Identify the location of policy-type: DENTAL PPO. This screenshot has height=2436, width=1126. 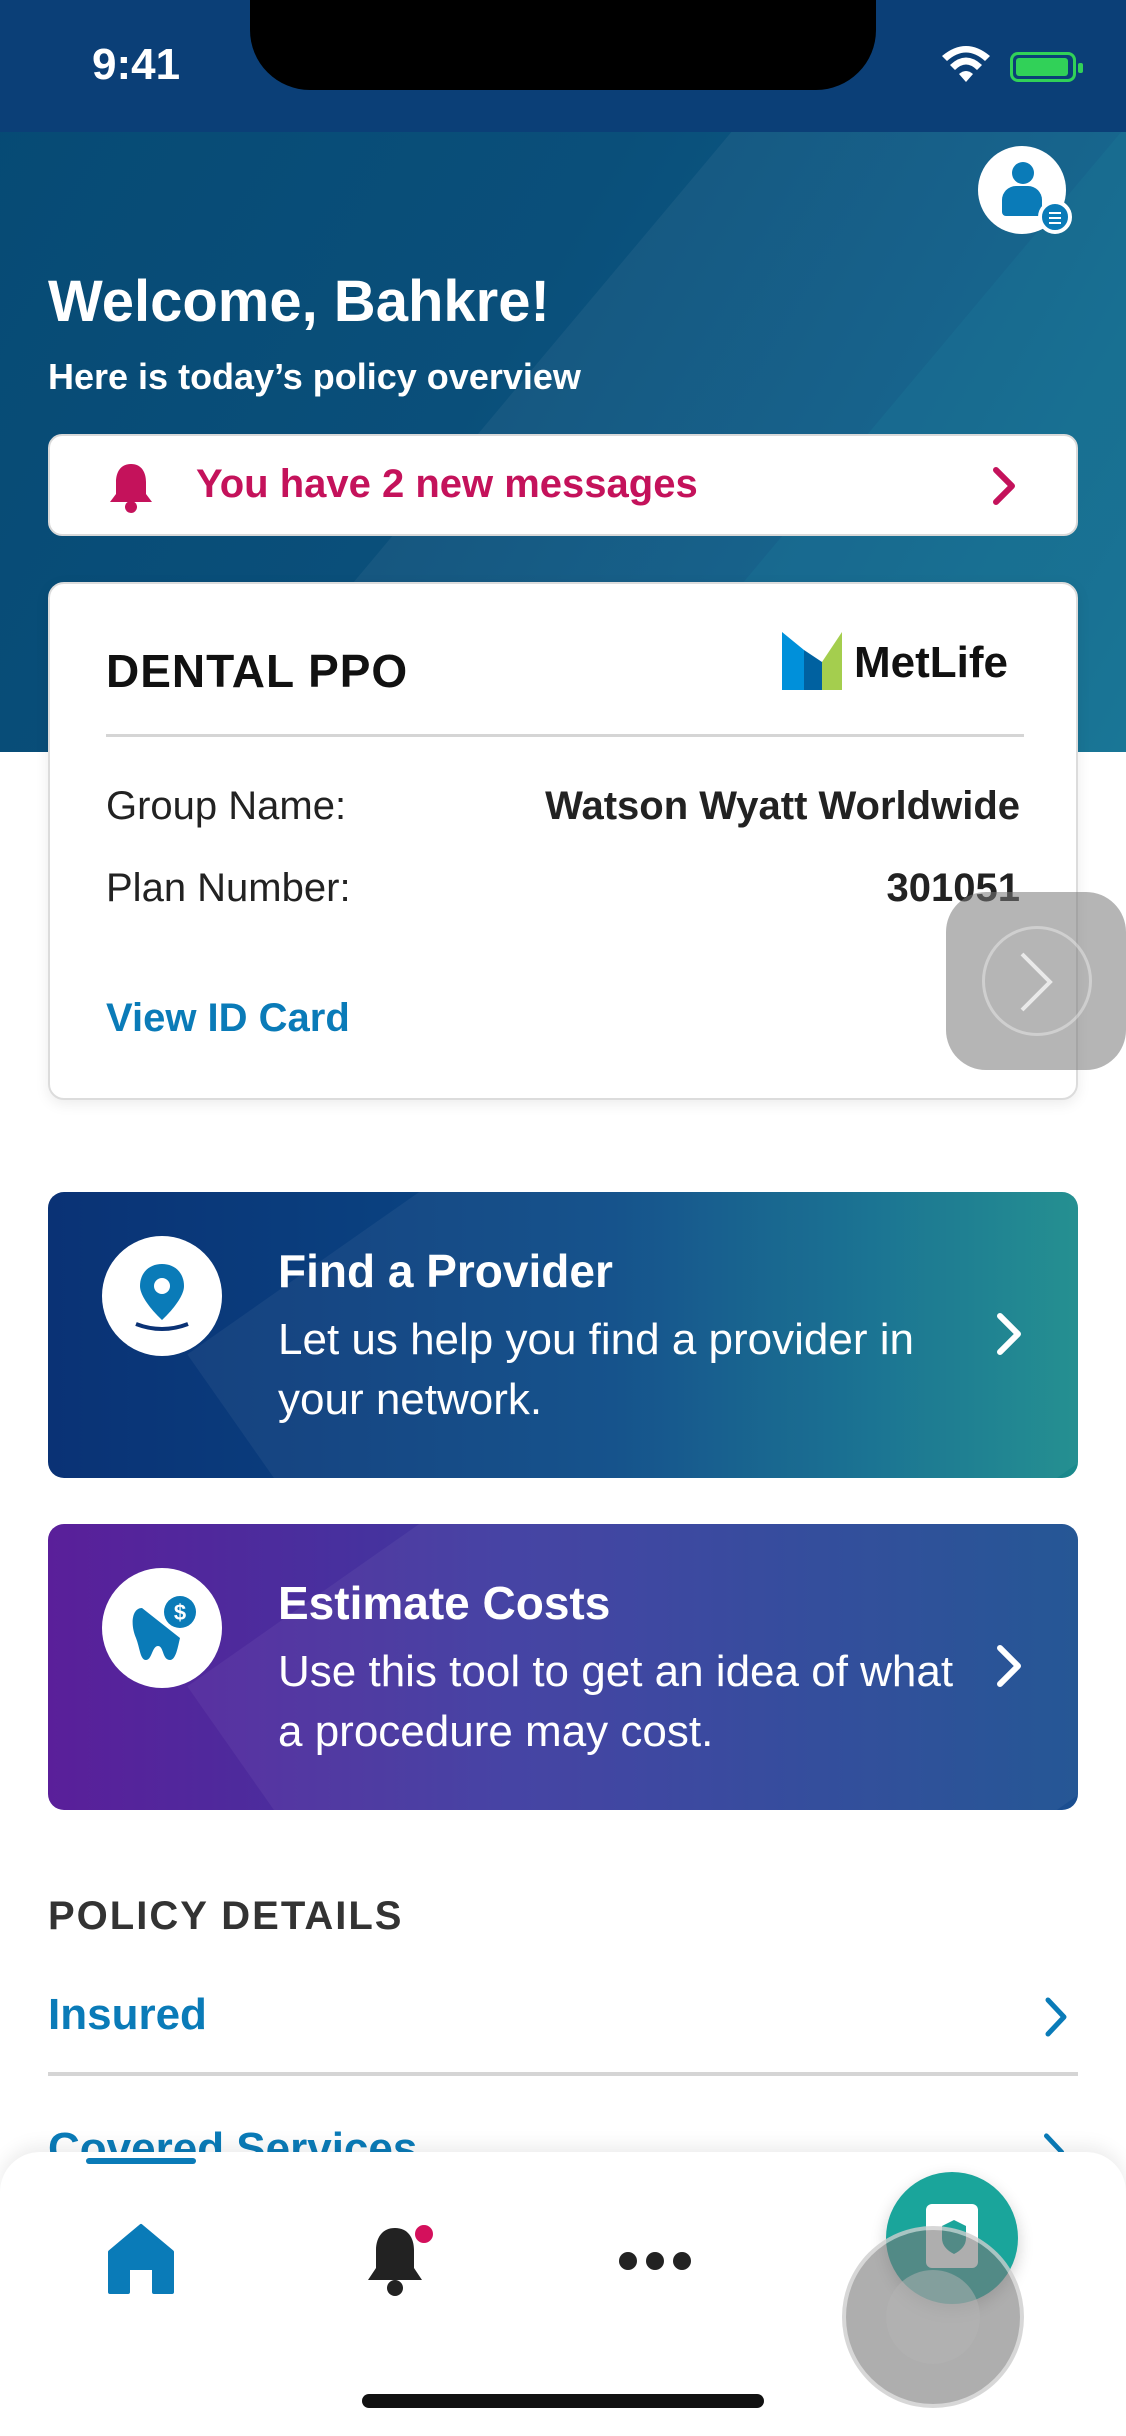
(257, 671).